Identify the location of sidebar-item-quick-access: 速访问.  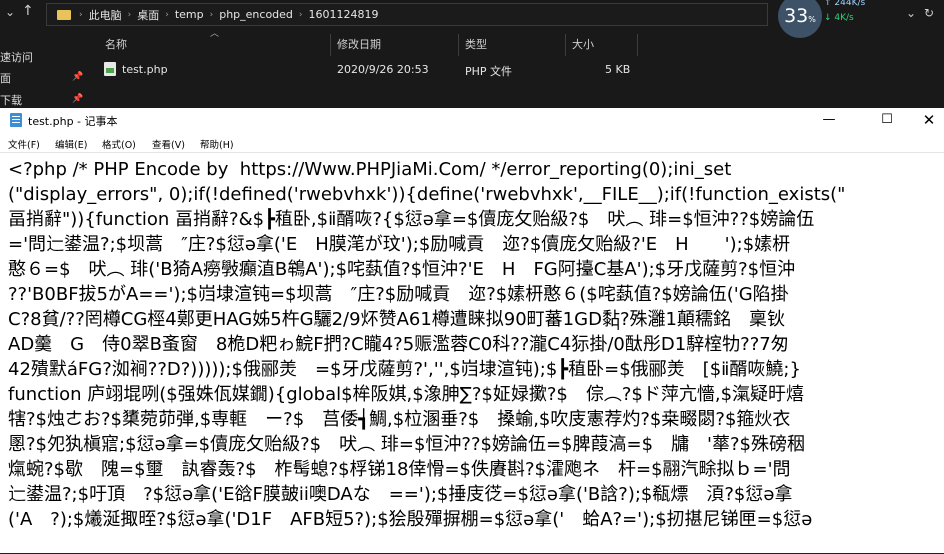
(16, 57).